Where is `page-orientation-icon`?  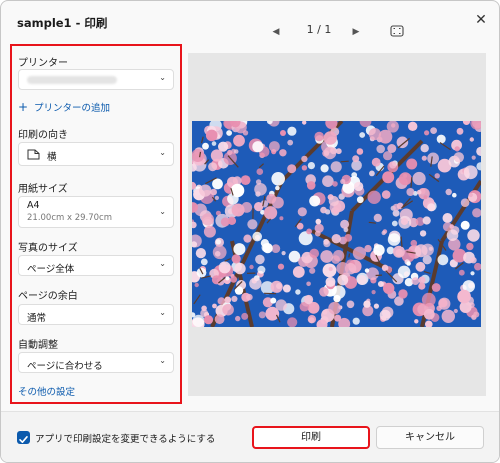 page-orientation-icon is located at coordinates (33, 154).